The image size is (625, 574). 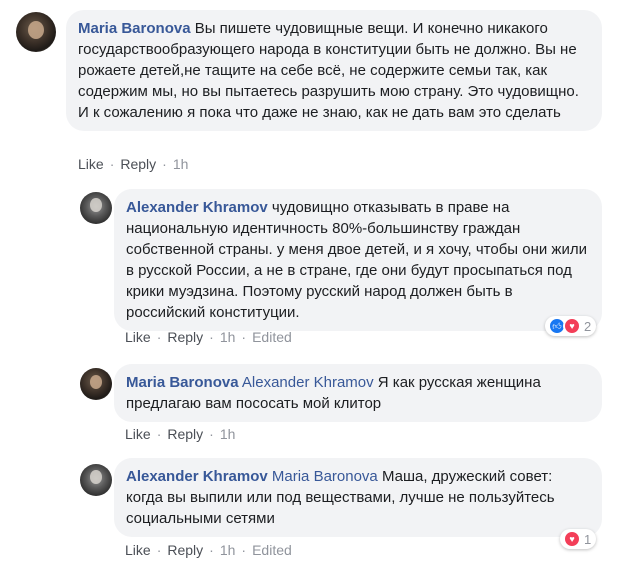 I want to click on reaction-count: 2, so click(x=588, y=326).